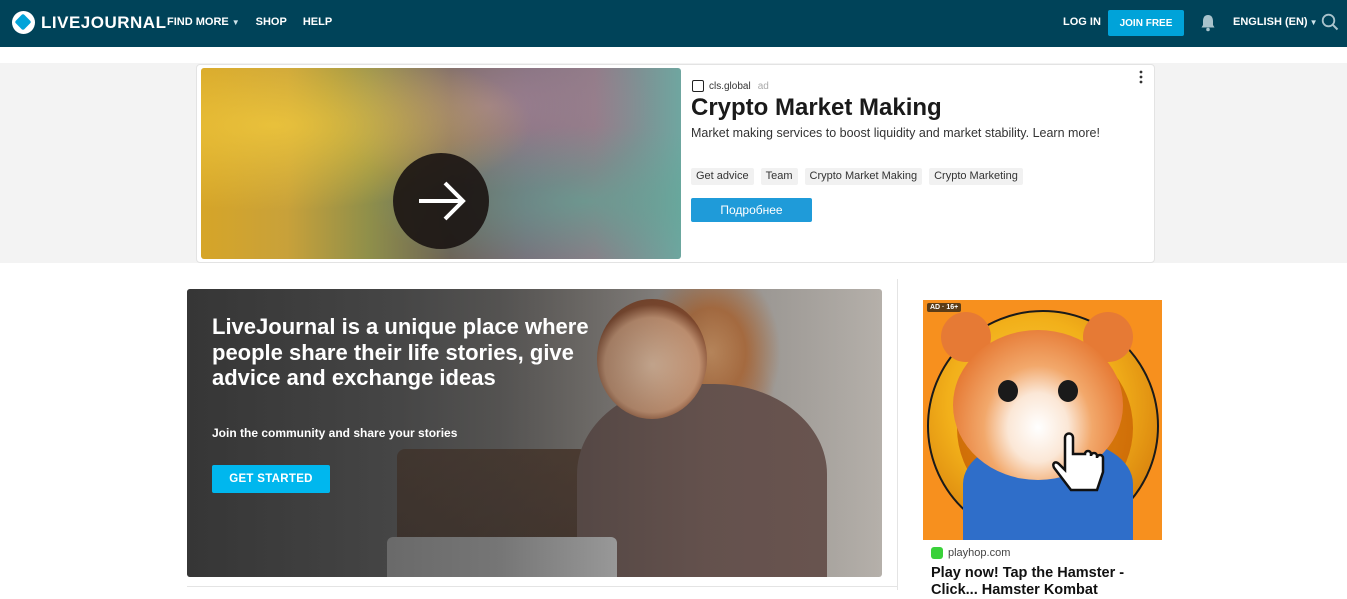 The height and width of the screenshot is (599, 1347). Describe the element at coordinates (249, 22) in the screenshot. I see `main-nav: FIND MORE ▼ SHOP HELP` at that location.